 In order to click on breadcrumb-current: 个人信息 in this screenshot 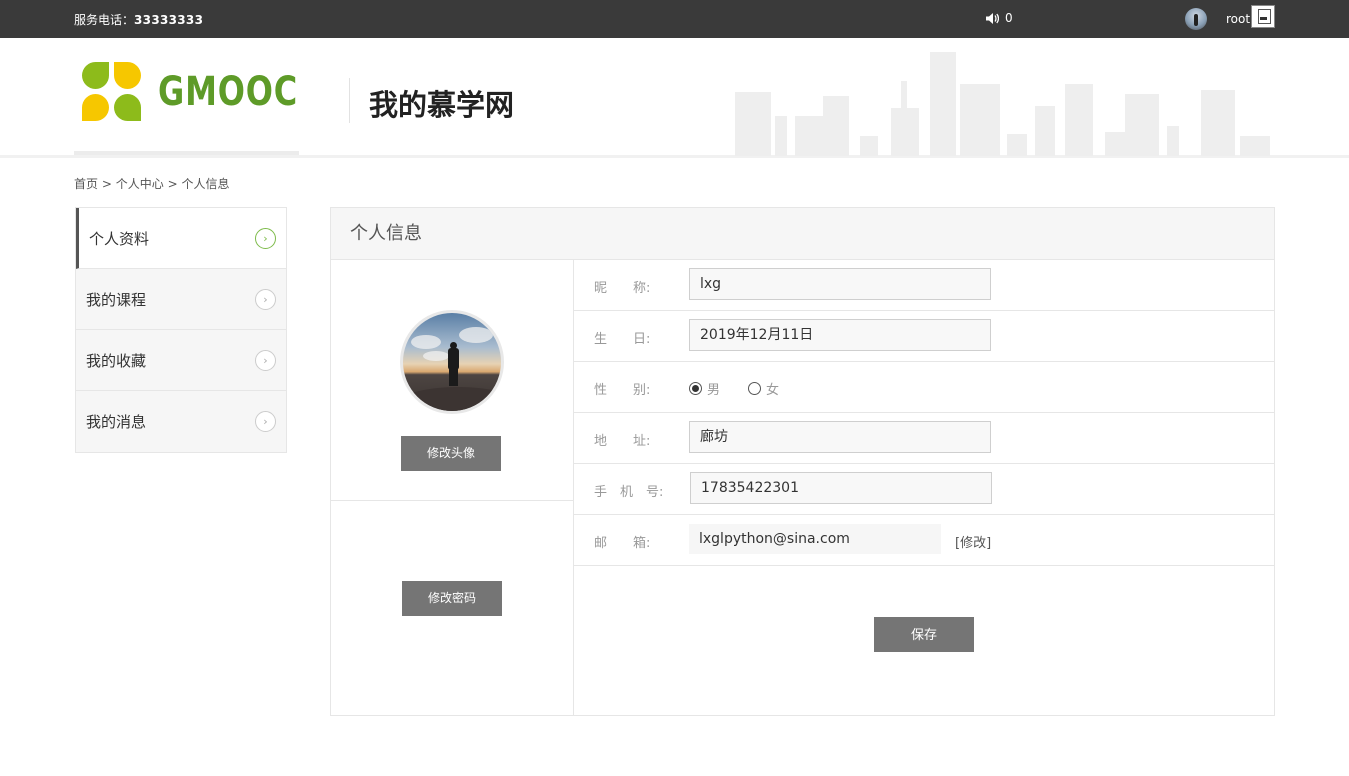, I will do `click(205, 184)`.